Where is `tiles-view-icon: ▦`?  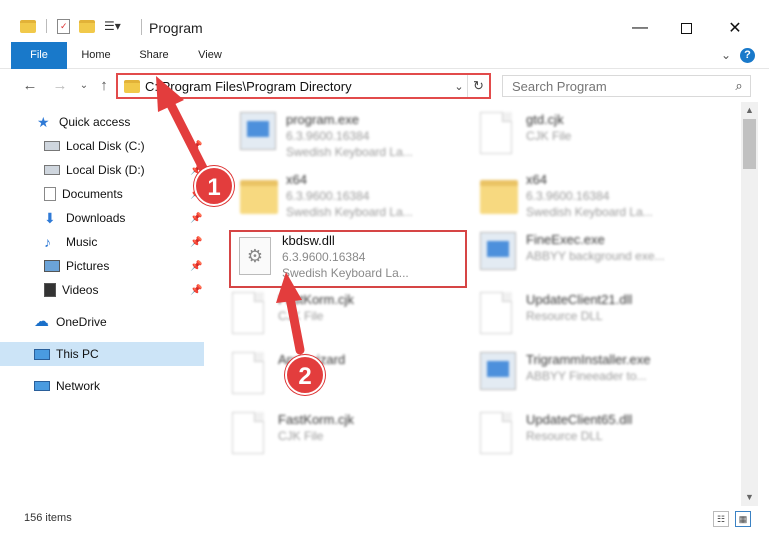
tiles-view-icon: ▦ is located at coordinates (743, 519).